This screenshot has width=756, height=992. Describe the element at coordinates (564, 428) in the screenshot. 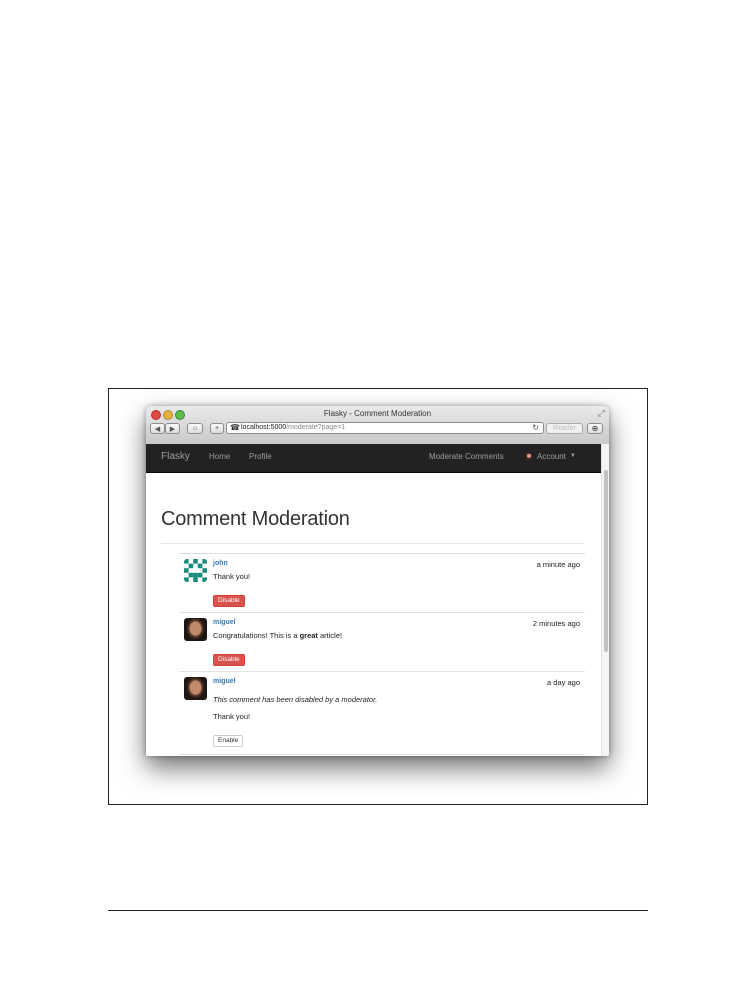

I see `reader-button: Reader` at that location.